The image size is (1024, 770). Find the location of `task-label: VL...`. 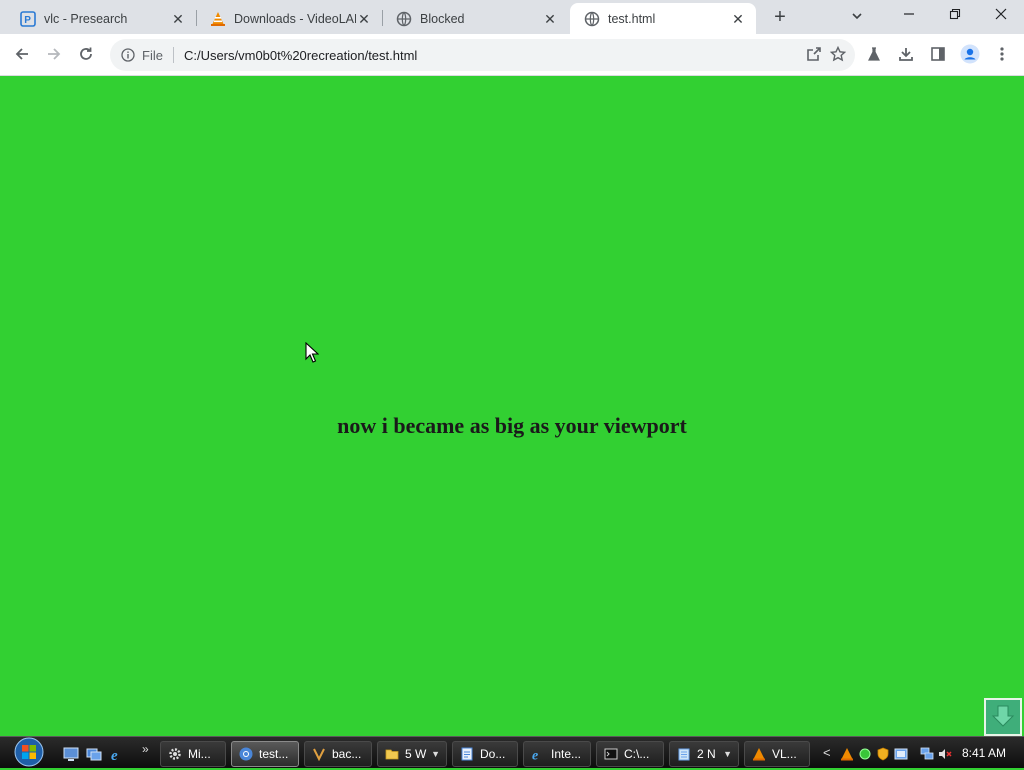

task-label: VL... is located at coordinates (784, 754).